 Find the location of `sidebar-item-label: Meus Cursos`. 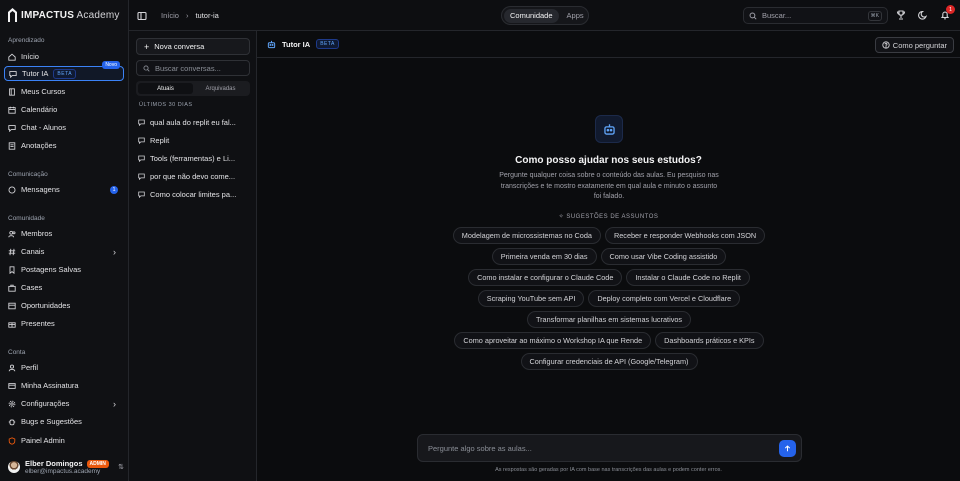

sidebar-item-label: Meus Cursos is located at coordinates (43, 91).